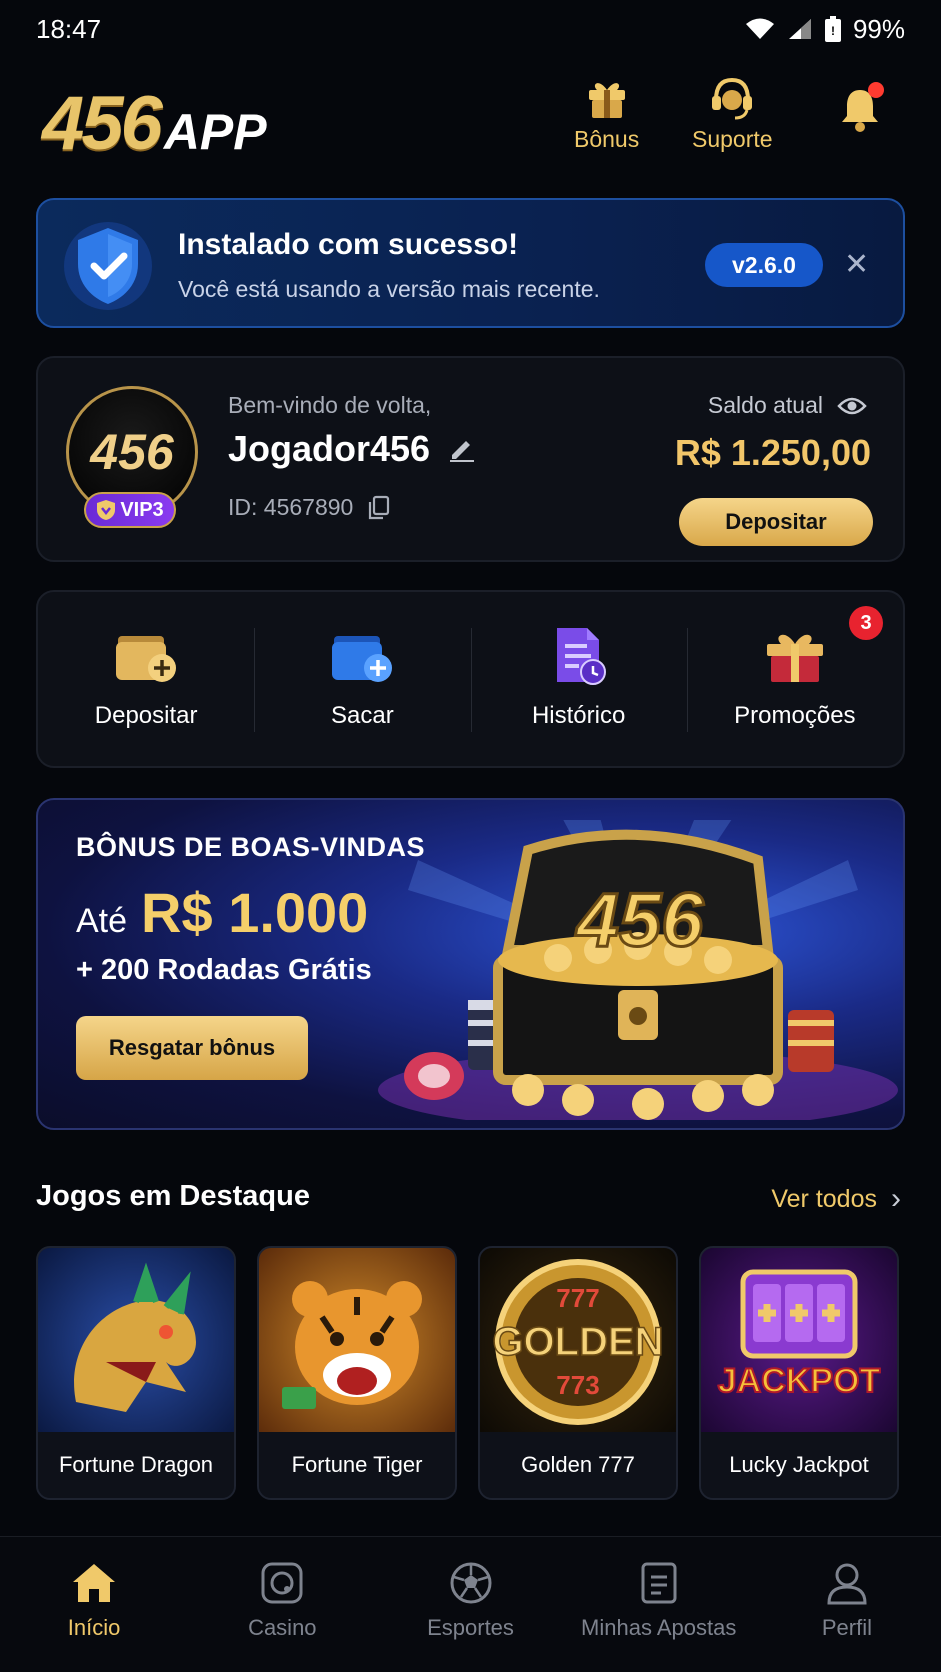 This screenshot has width=941, height=1672. I want to click on dragon-art, so click(136, 1342).